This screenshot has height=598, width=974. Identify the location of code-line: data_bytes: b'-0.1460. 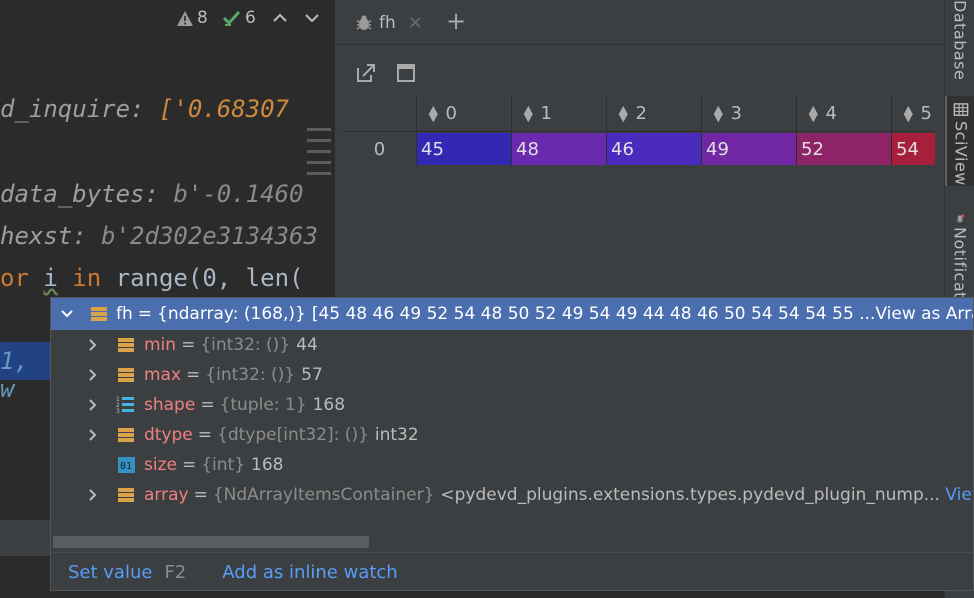
(151, 194).